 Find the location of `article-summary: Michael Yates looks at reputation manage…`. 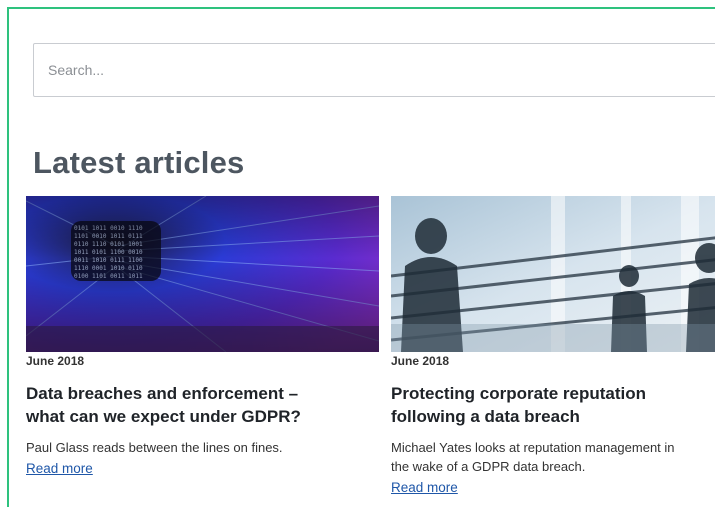

article-summary: Michael Yates looks at reputation manage… is located at coordinates (553, 457).